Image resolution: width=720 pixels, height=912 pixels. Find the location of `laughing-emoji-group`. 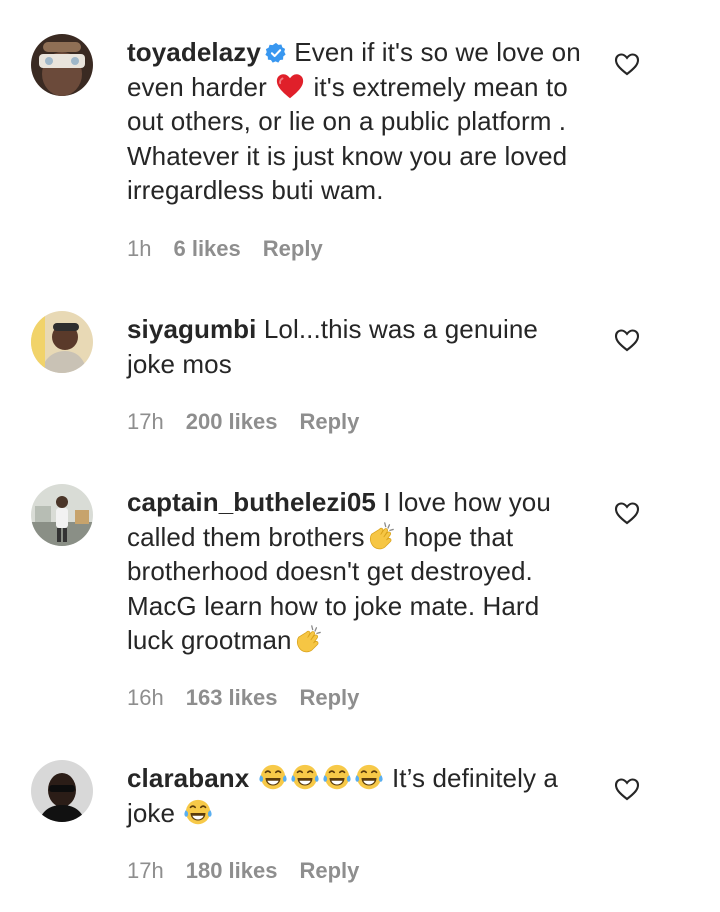

laughing-emoji-group is located at coordinates (324, 778).